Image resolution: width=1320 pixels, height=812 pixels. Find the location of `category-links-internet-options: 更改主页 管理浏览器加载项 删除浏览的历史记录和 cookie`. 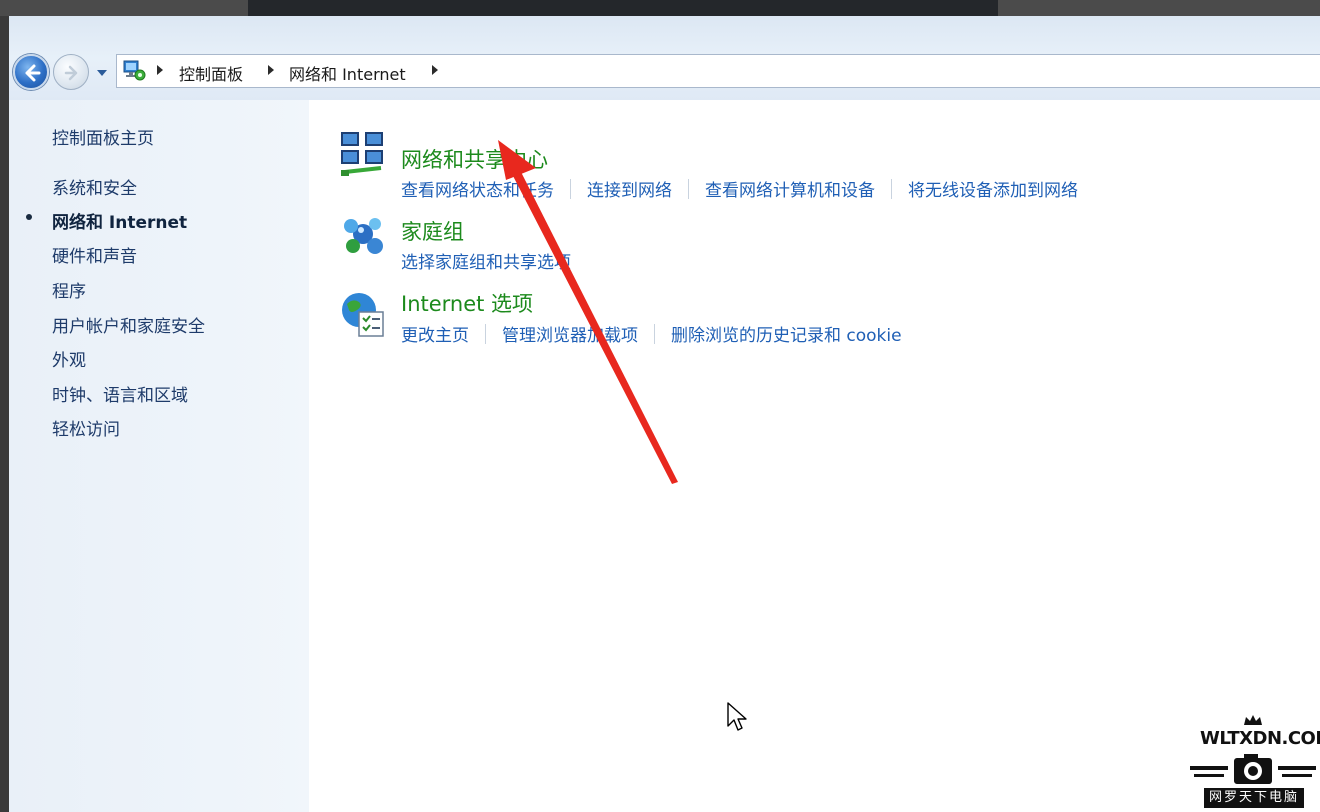

category-links-internet-options: 更改主页 管理浏览器加载项 删除浏览的历史记录和 cookie is located at coordinates (651, 333).